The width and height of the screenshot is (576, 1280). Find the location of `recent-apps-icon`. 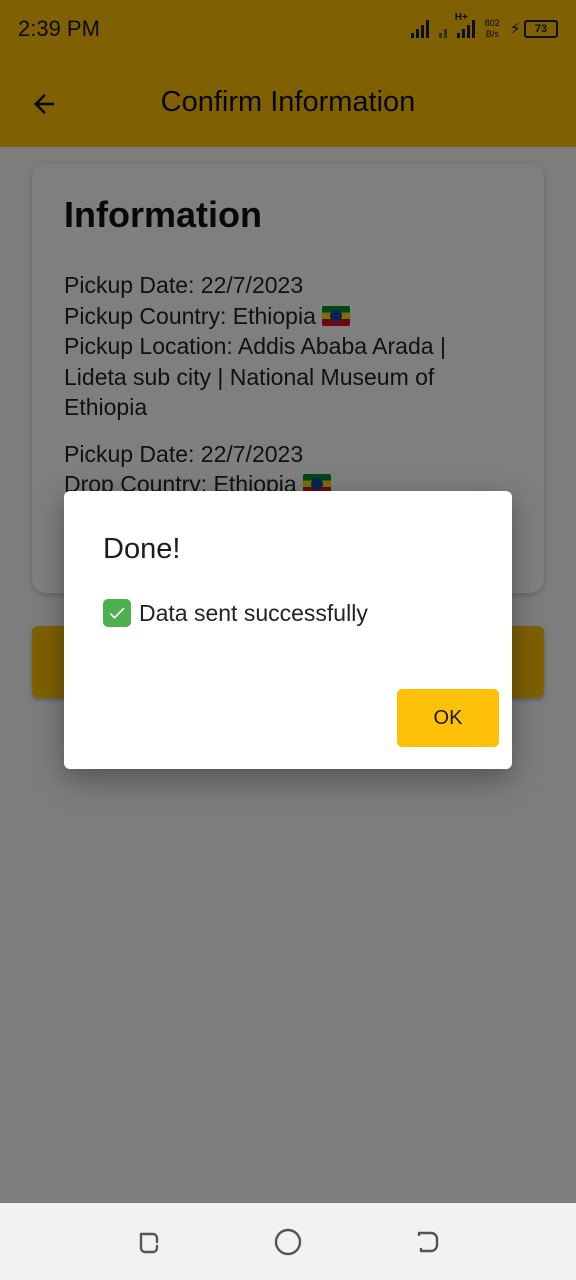

recent-apps-icon is located at coordinates (149, 1242).